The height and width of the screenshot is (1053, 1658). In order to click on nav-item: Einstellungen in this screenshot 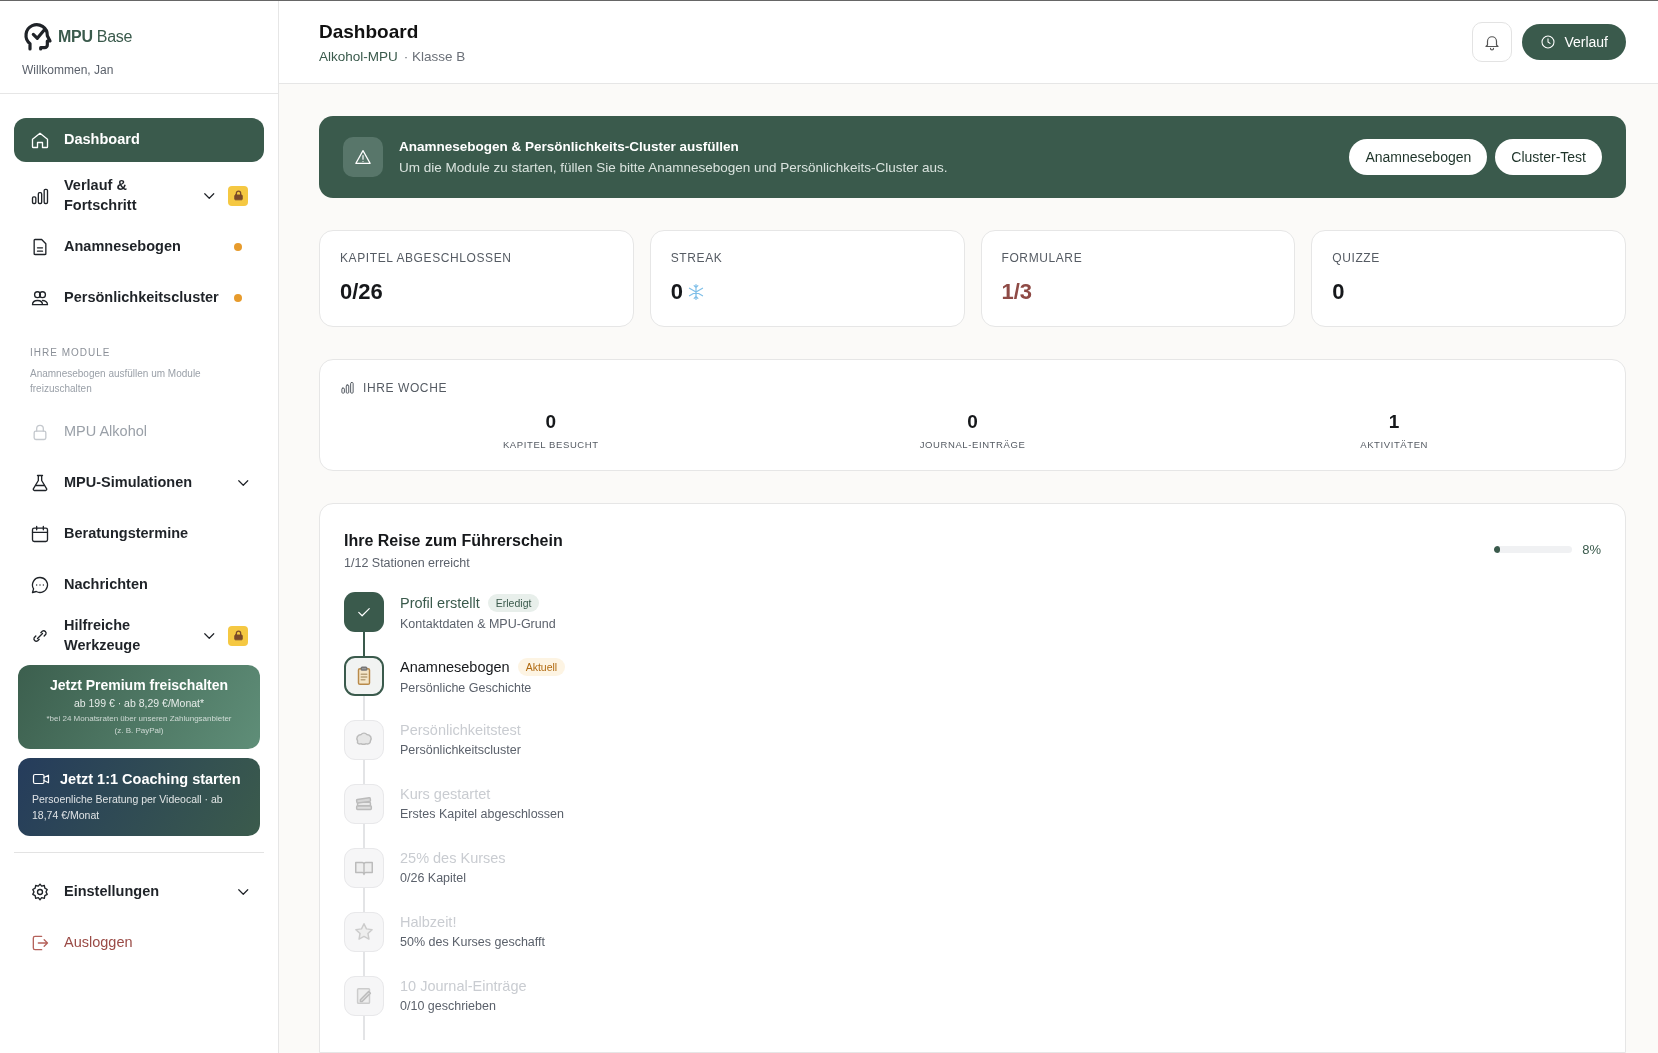, I will do `click(139, 892)`.